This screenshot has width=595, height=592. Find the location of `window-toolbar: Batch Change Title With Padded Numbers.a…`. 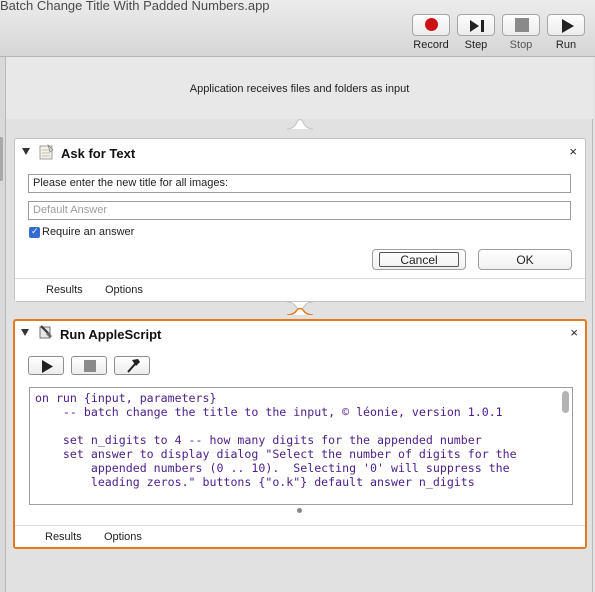

window-toolbar: Batch Change Title With Padded Numbers.a… is located at coordinates (297, 28).